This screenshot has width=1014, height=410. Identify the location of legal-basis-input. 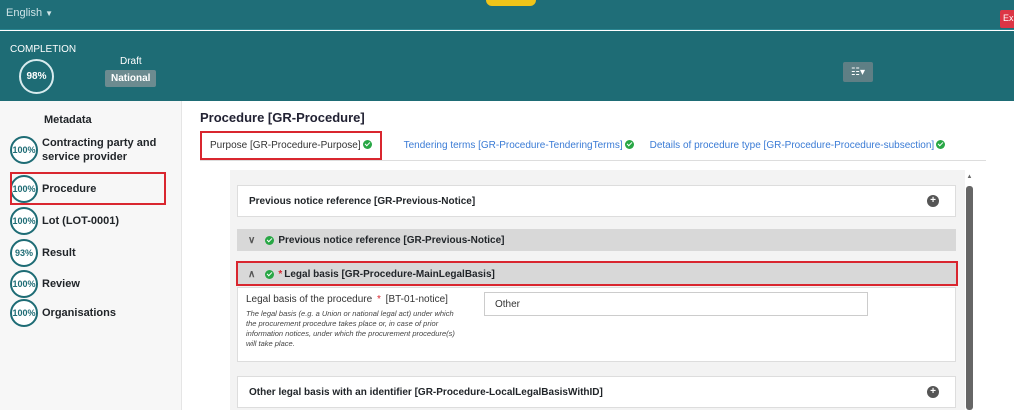
(676, 304).